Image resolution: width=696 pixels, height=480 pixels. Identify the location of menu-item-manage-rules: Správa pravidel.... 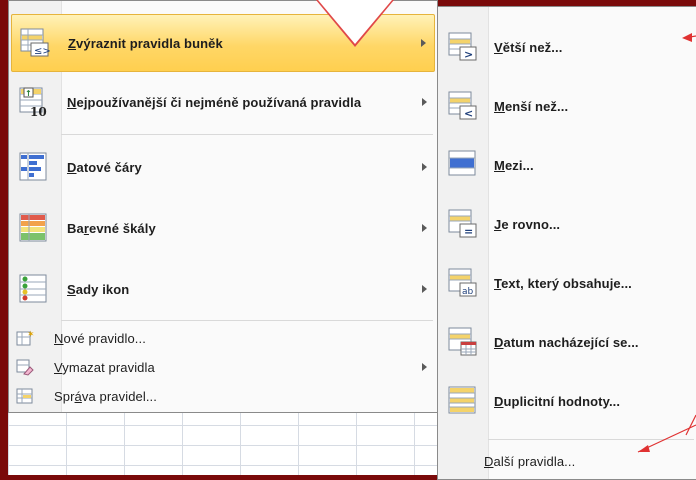
(223, 396).